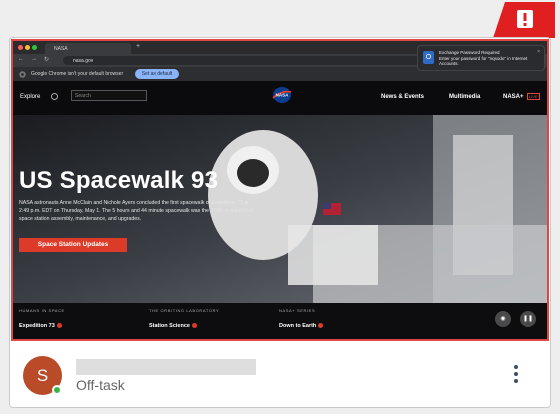 The height and width of the screenshot is (414, 560). Describe the element at coordinates (119, 180) in the screenshot. I see `hero-title: US Spacewalk 93` at that location.